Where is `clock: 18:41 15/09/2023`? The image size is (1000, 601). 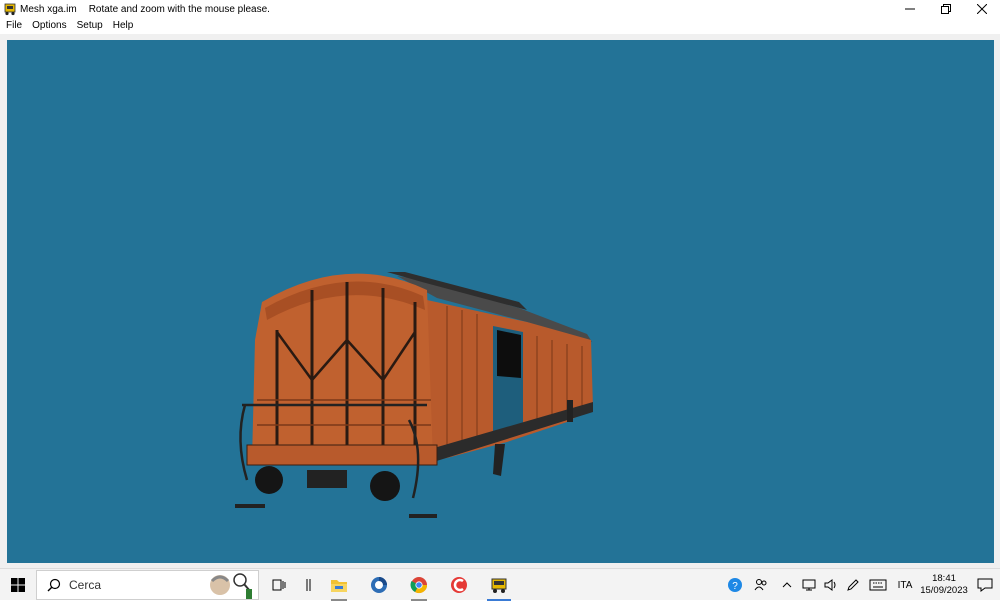 clock: 18:41 15/09/2023 is located at coordinates (944, 585).